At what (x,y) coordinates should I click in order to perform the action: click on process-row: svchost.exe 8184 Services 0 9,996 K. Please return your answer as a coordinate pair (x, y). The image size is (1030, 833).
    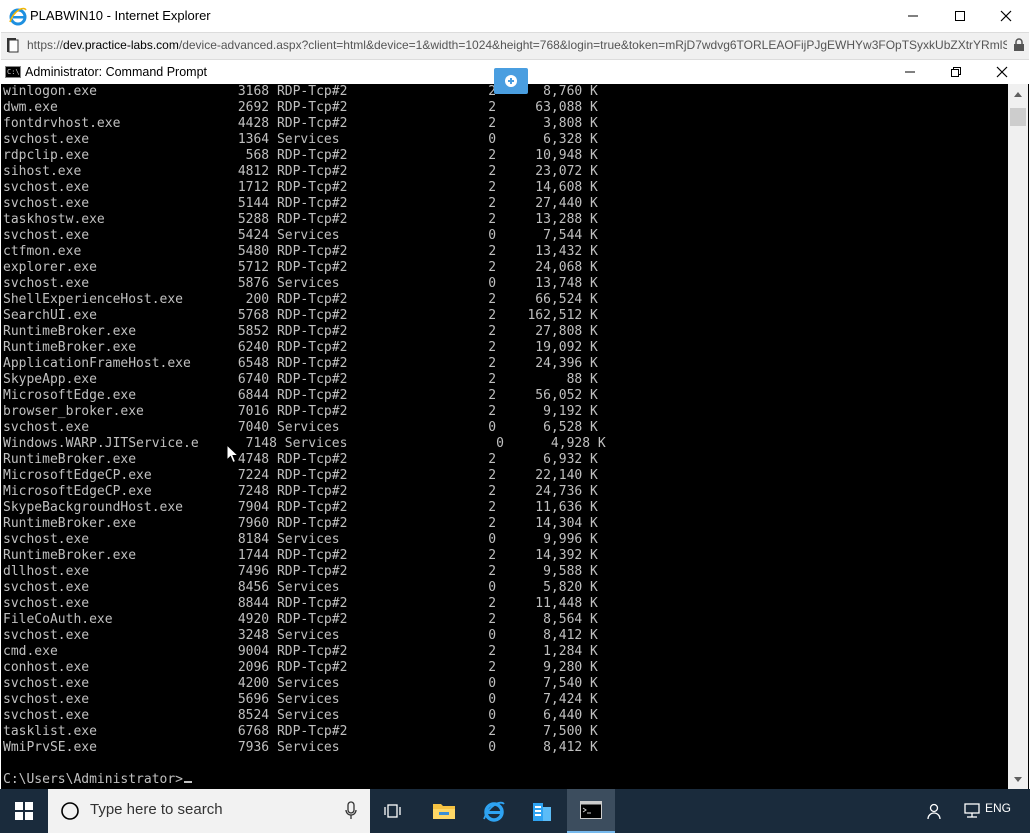
    Looking at the image, I should click on (304, 540).